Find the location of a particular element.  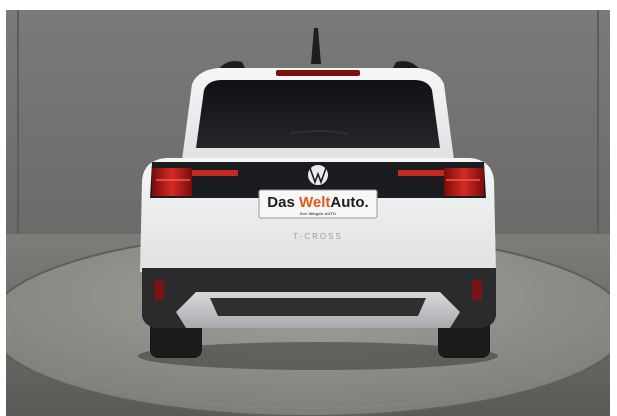

tail-light-strip-left is located at coordinates (215, 173).